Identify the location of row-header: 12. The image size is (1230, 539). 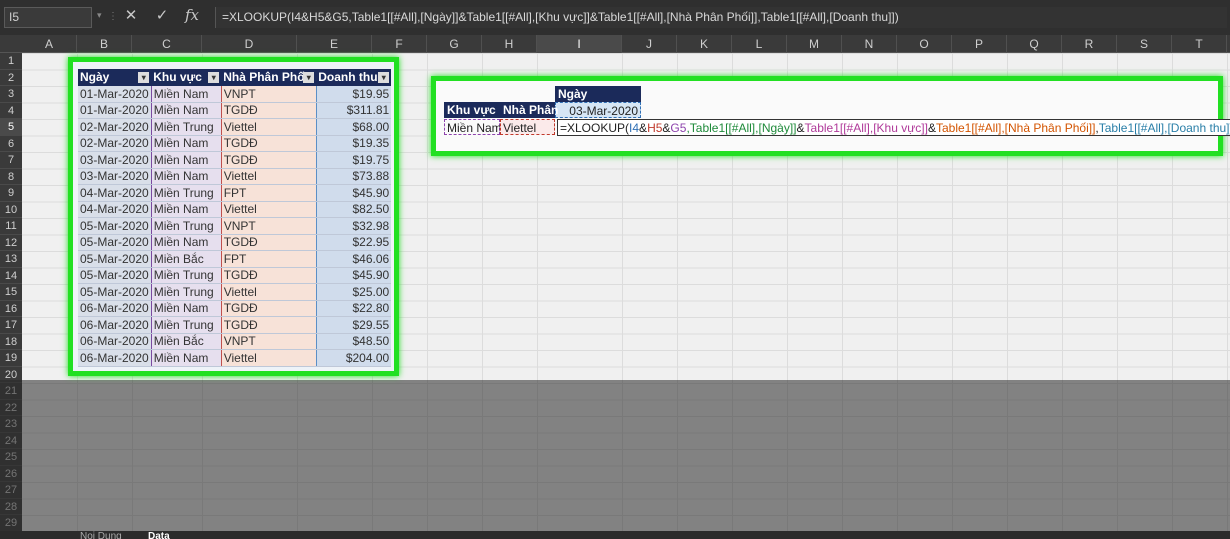
(11, 243).